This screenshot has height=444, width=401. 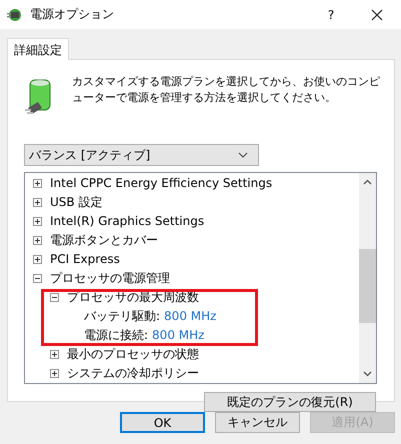 What do you see at coordinates (141, 155) in the screenshot?
I see `plan-dropdown: バランス [アクティブ]` at bounding box center [141, 155].